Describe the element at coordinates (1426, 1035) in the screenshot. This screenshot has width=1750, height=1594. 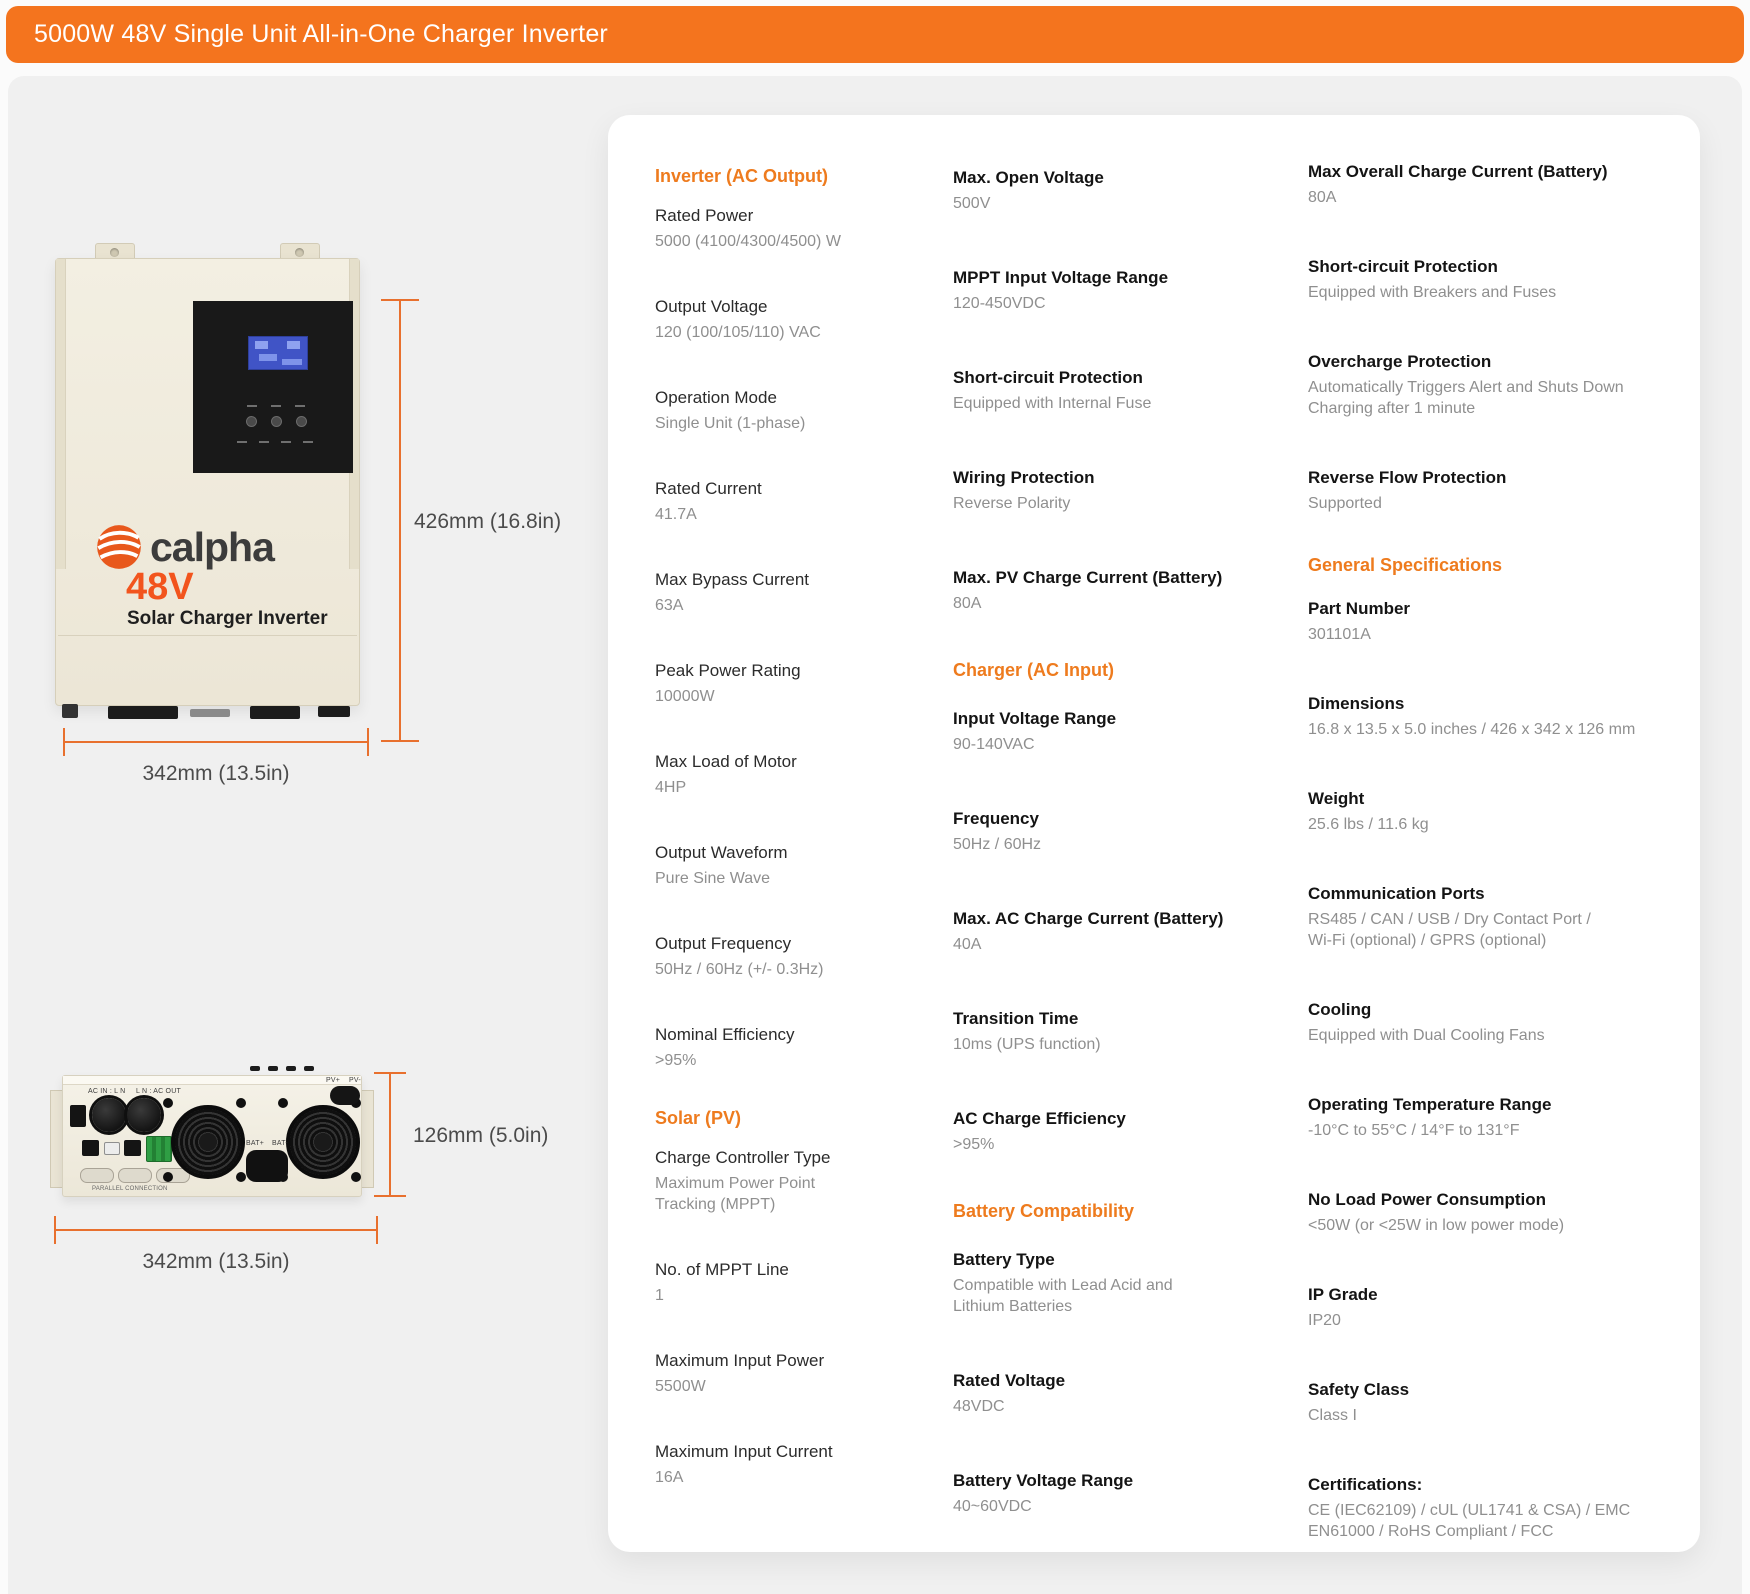
I see `spec-value: Equipped with Dual Cooling Fans` at that location.